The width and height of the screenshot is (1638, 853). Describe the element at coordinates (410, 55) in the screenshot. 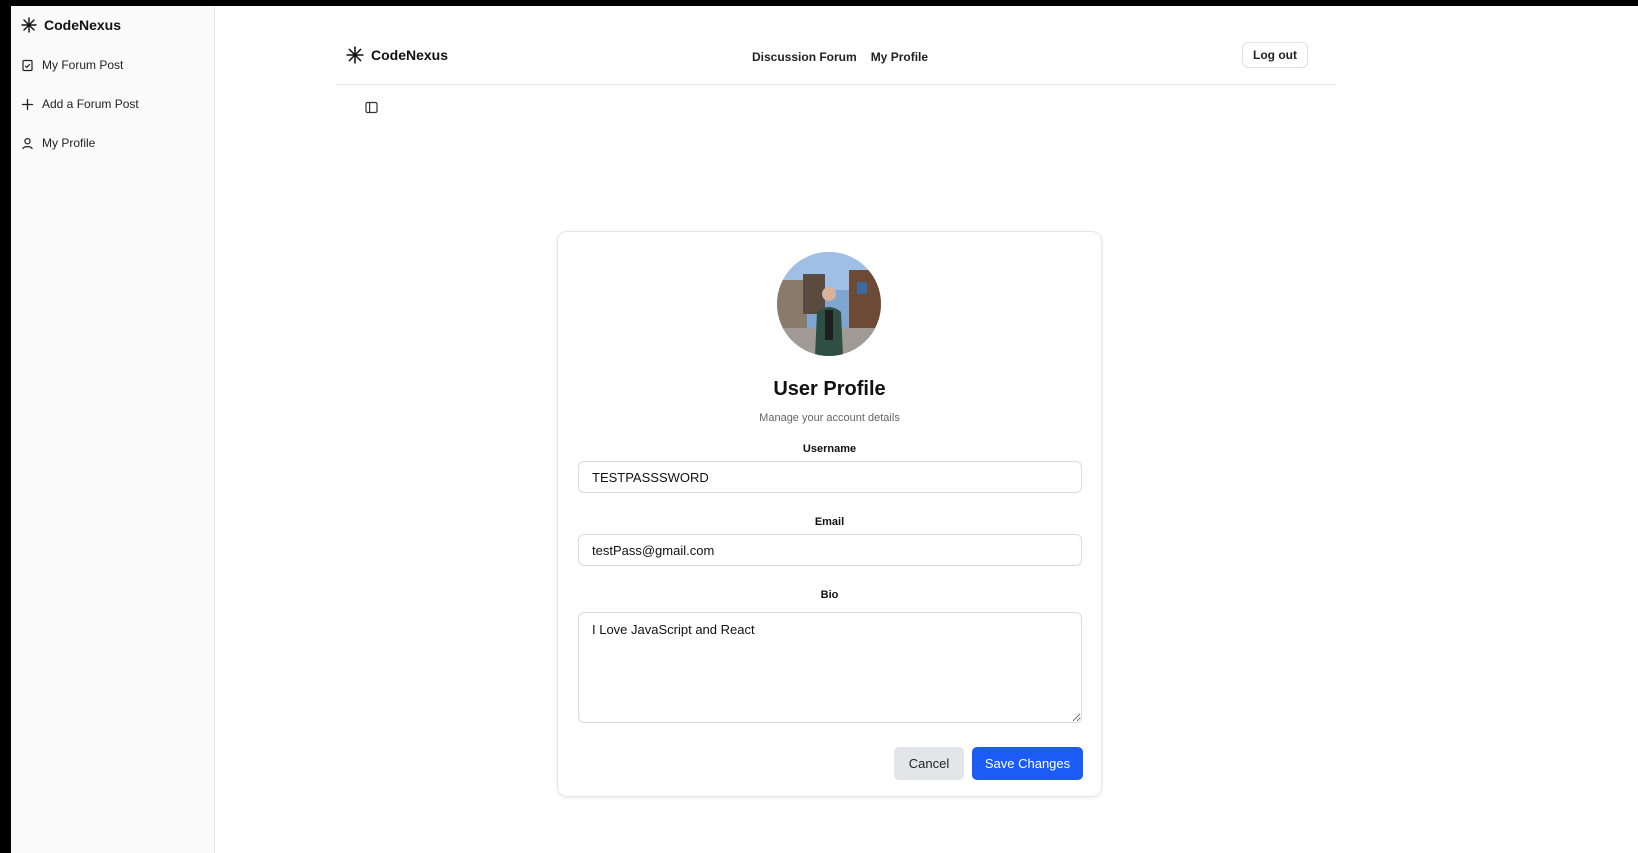

I see `header-brand-name: CodeNexus` at that location.